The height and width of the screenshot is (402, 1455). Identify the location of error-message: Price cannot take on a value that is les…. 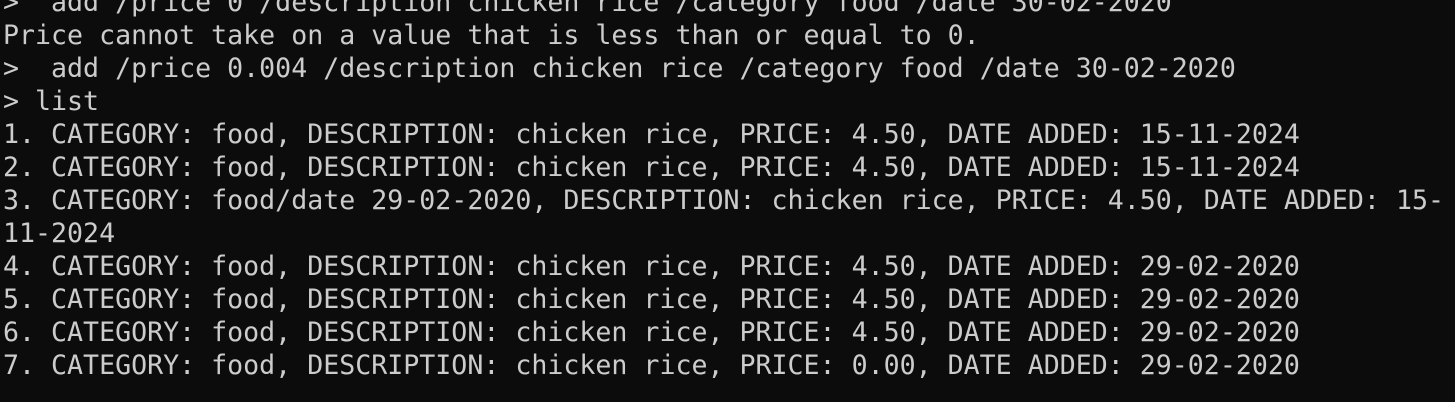
(491, 35).